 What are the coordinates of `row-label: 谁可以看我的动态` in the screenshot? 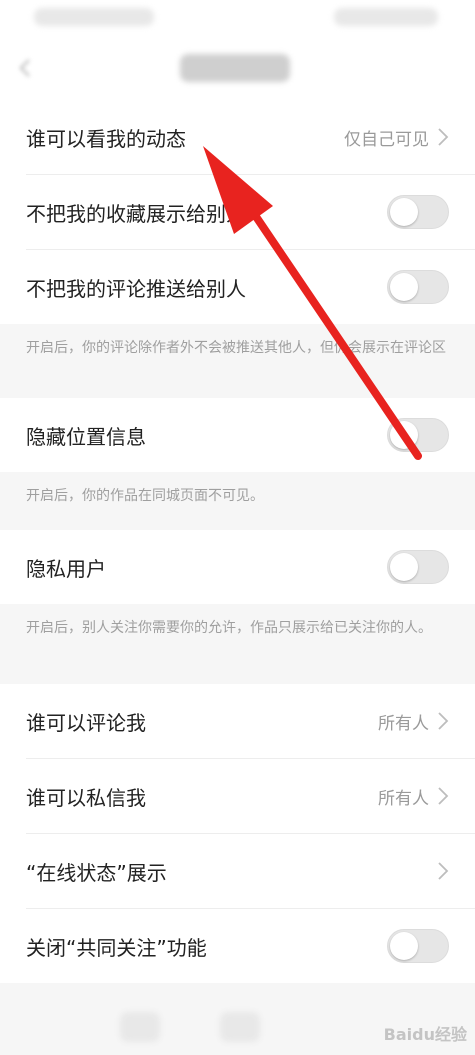 It's located at (106, 138).